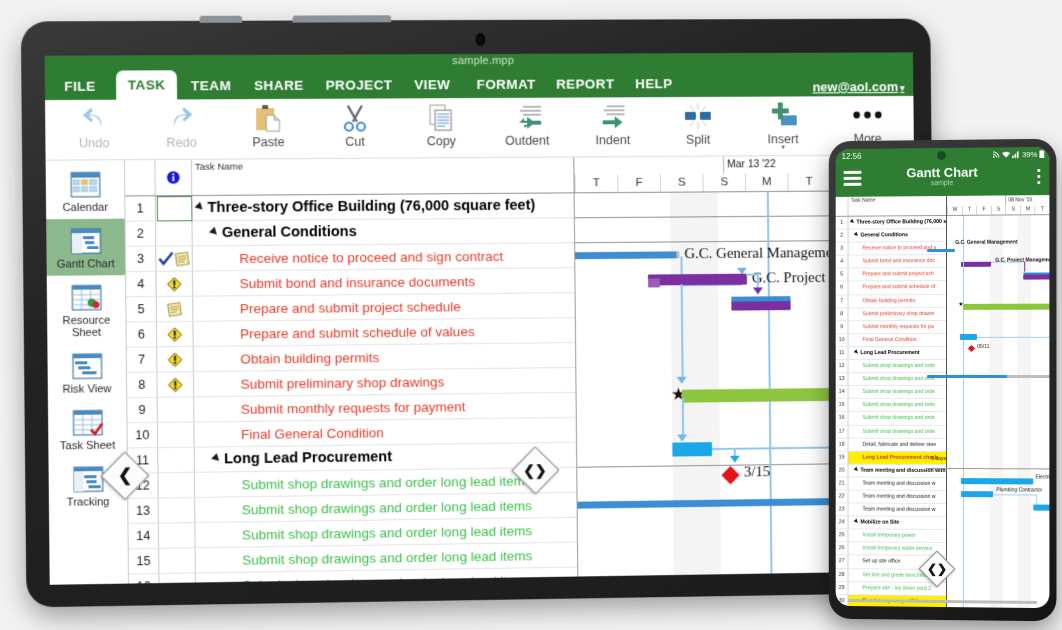 This screenshot has height=630, width=1062. What do you see at coordinates (891, 523) in the screenshot?
I see `phone-table-row: 24 Mobilize on Site` at bounding box center [891, 523].